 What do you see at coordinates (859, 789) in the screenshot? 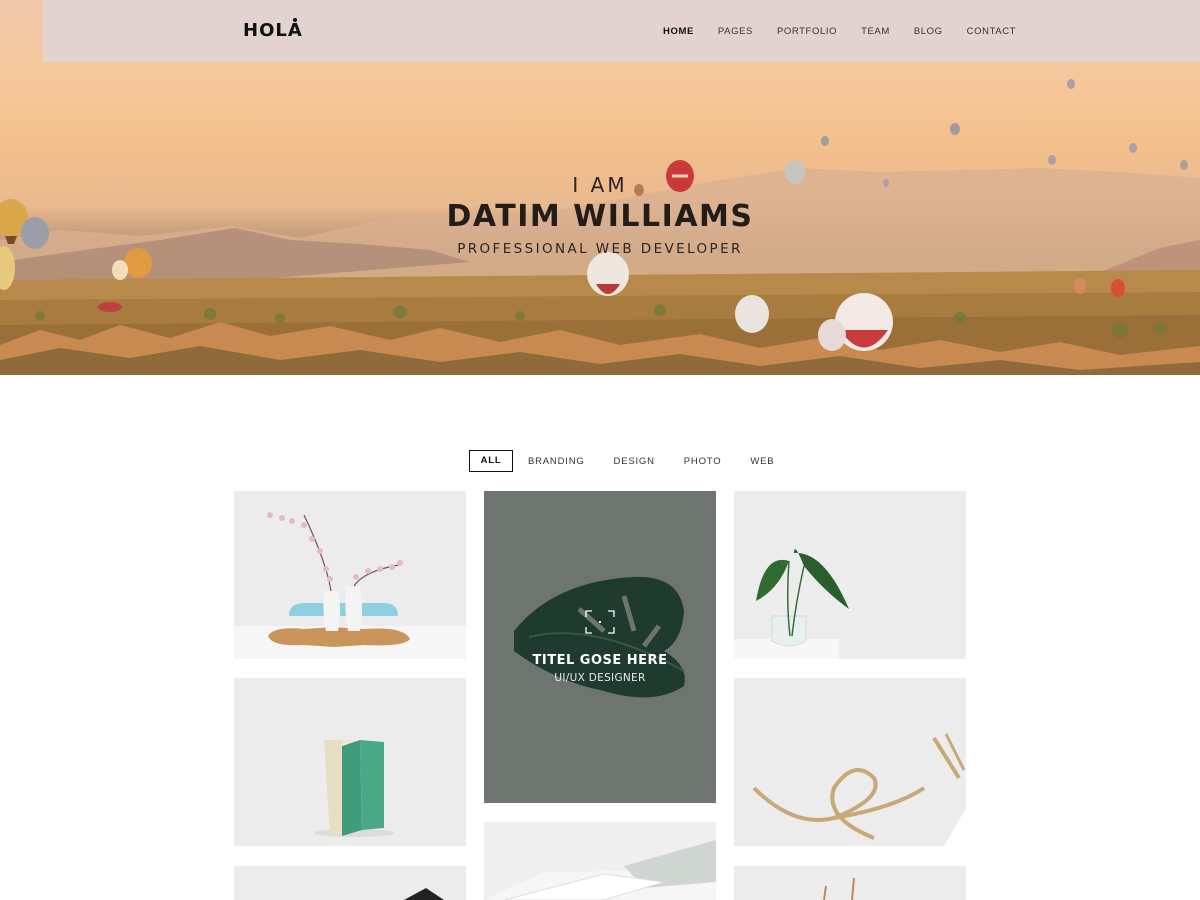
I see `twine-image` at bounding box center [859, 789].